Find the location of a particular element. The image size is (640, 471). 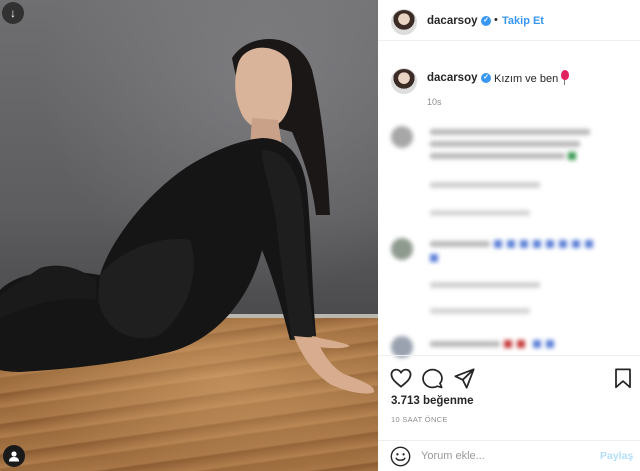

download-icon: ↓ is located at coordinates (13, 13).